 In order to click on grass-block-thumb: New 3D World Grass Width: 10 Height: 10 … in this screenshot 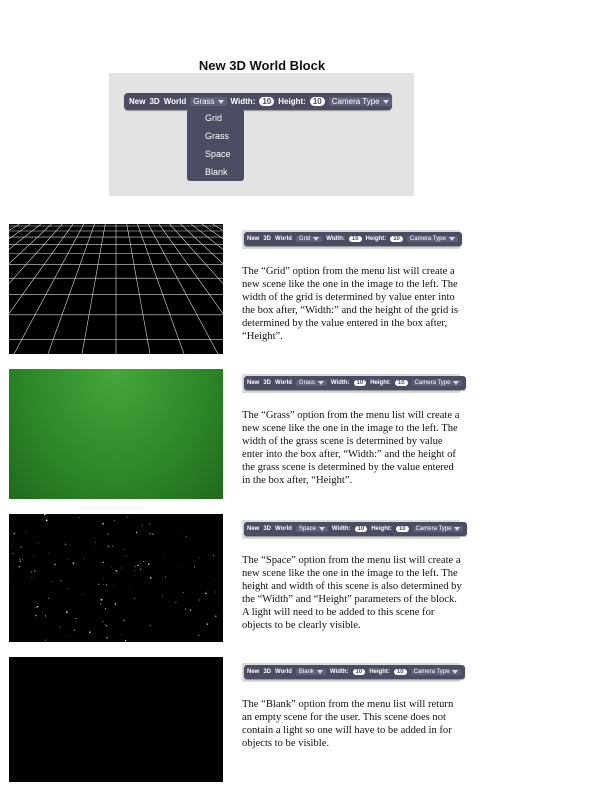, I will do `click(354, 383)`.